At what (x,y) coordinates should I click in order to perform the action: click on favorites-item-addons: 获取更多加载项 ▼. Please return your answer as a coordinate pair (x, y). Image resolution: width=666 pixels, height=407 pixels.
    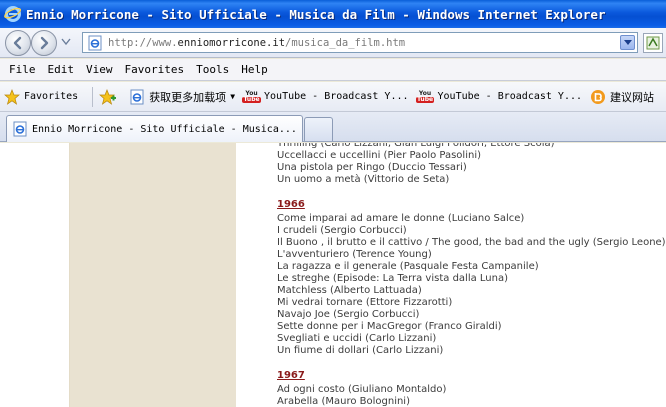
    Looking at the image, I should click on (182, 97).